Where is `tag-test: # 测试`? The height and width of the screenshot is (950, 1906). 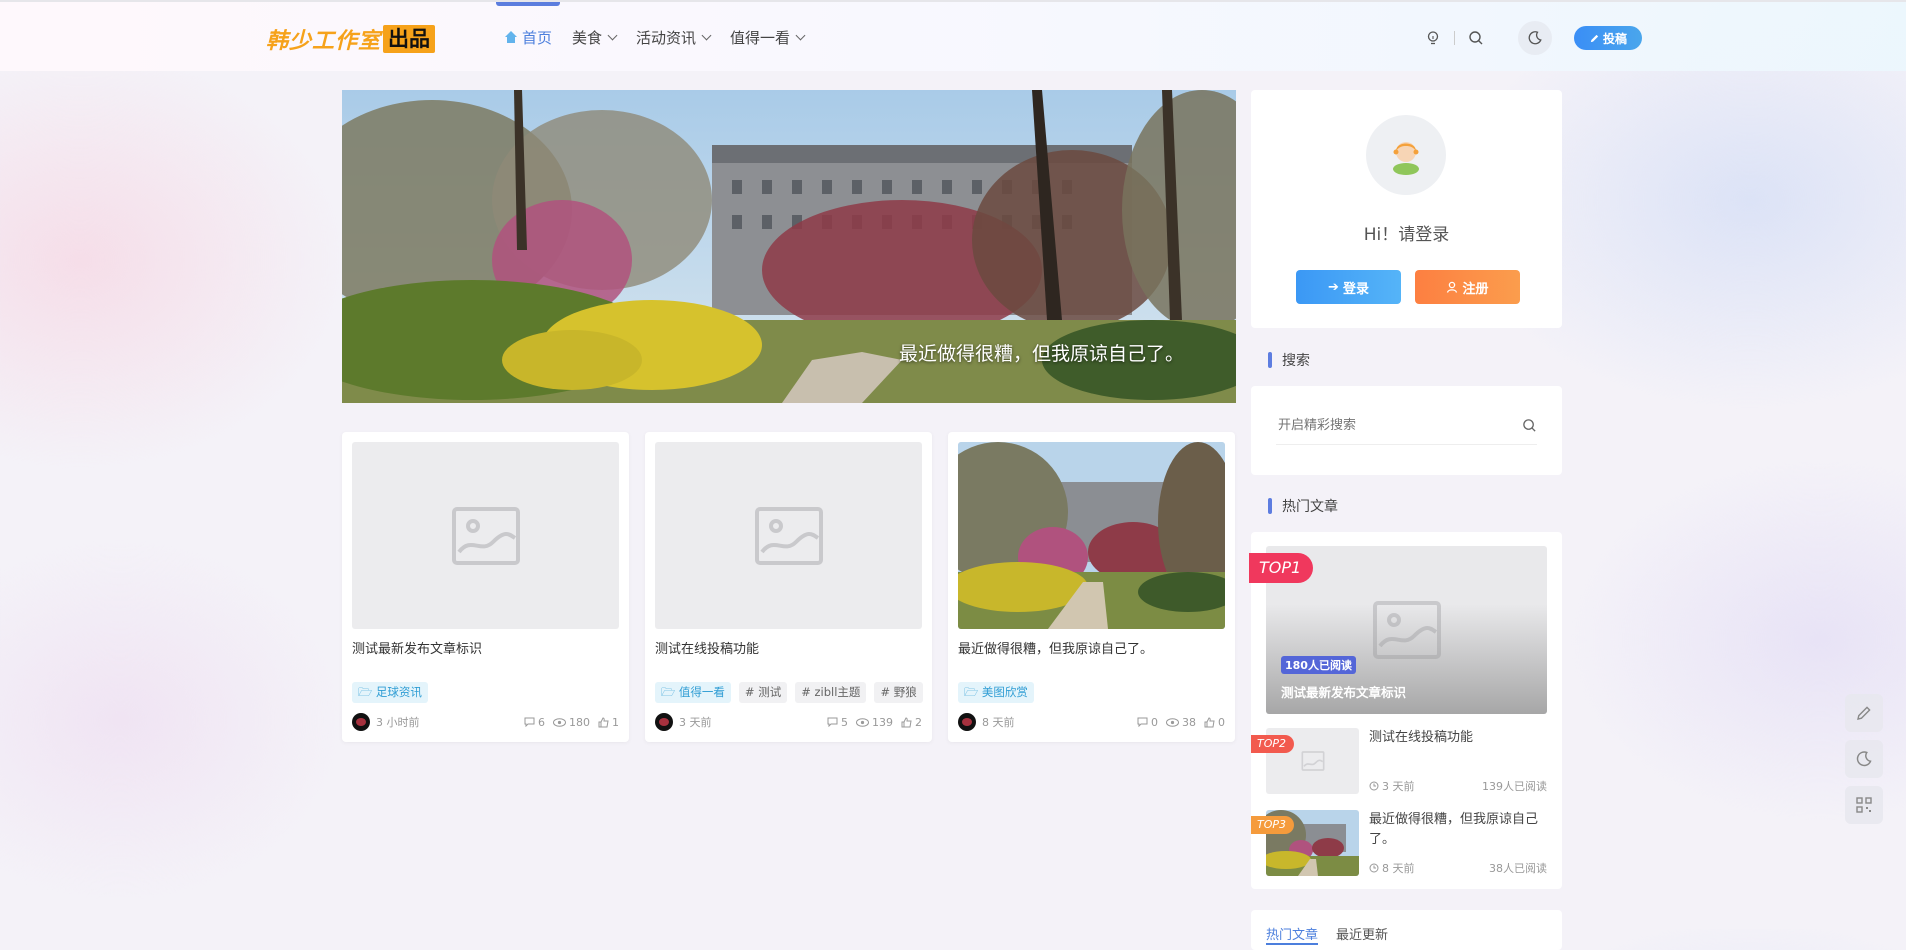 tag-test: # 测试 is located at coordinates (763, 692).